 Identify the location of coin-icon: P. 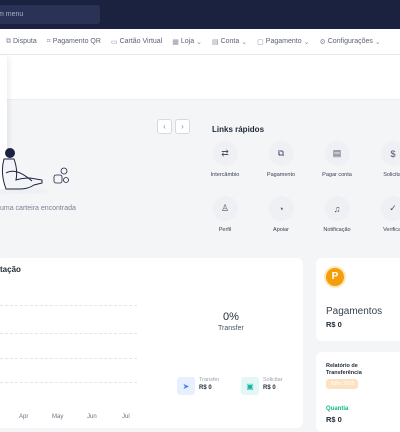
(335, 277).